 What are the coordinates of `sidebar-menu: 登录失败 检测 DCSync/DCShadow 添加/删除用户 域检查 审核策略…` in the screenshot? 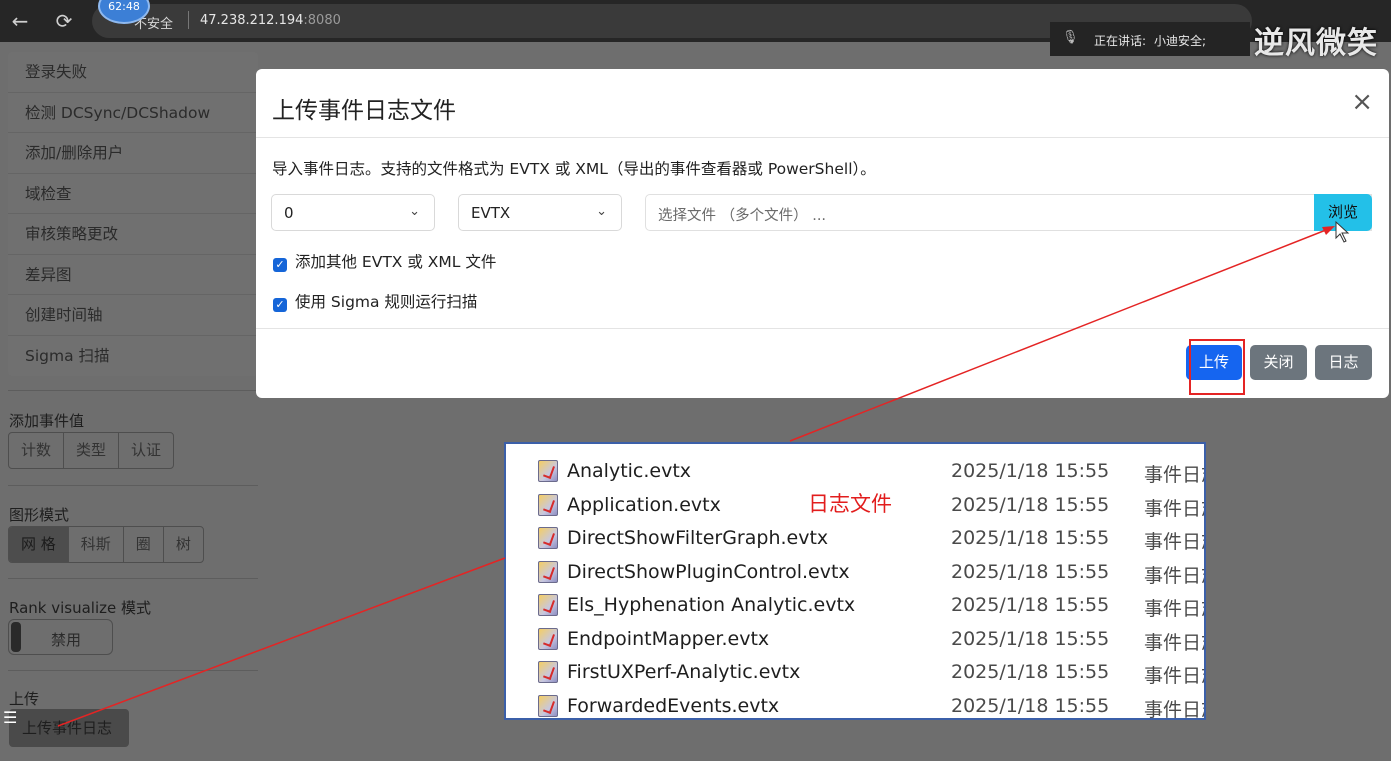 It's located at (133, 214).